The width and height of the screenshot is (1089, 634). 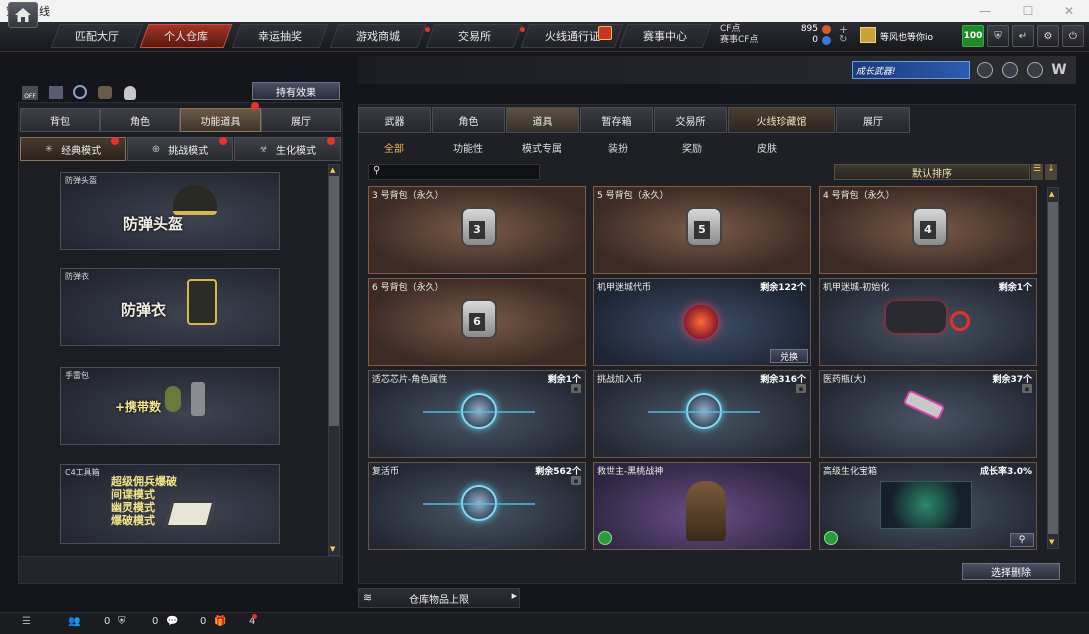 I want to click on item-card: 适芯芯片-角色属性 剩余1个 ▪, so click(x=477, y=414).